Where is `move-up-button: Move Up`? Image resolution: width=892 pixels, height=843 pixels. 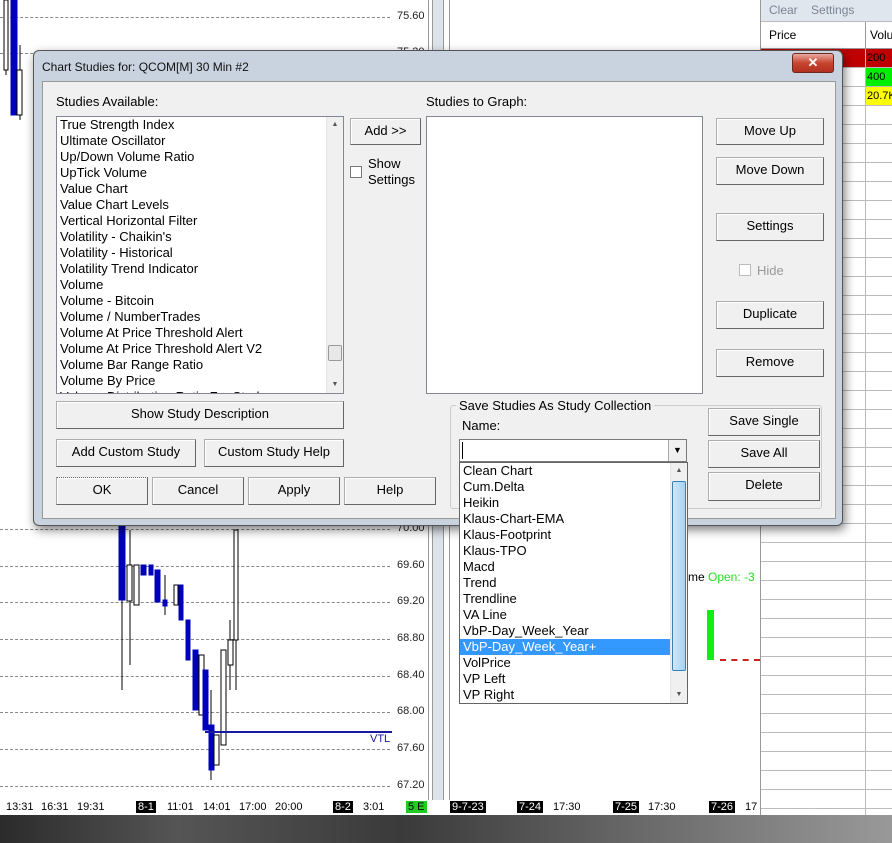
move-up-button: Move Up is located at coordinates (770, 131).